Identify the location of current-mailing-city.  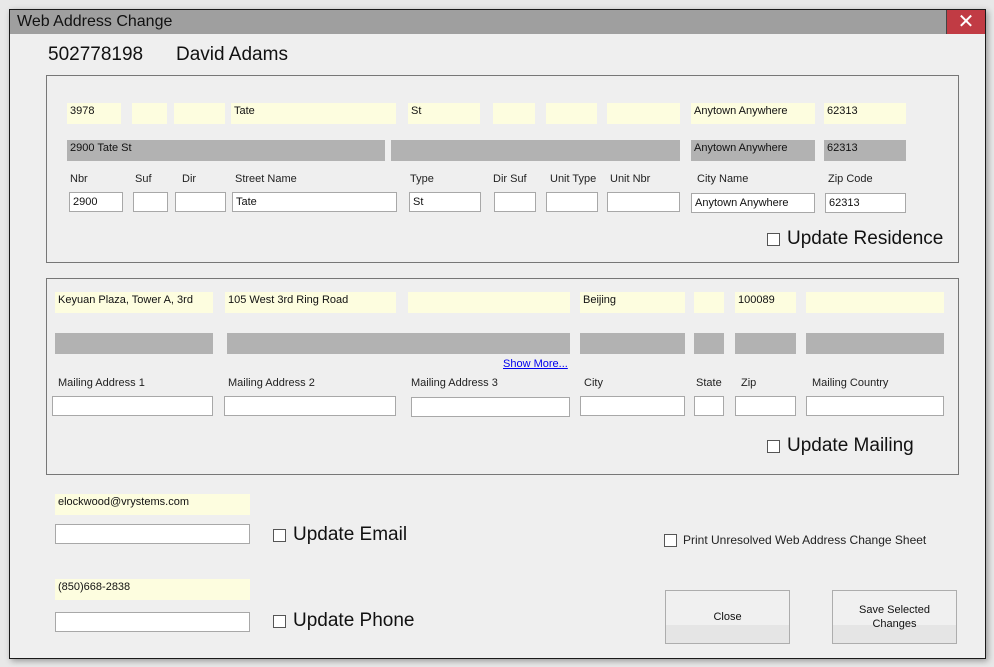
(632, 343).